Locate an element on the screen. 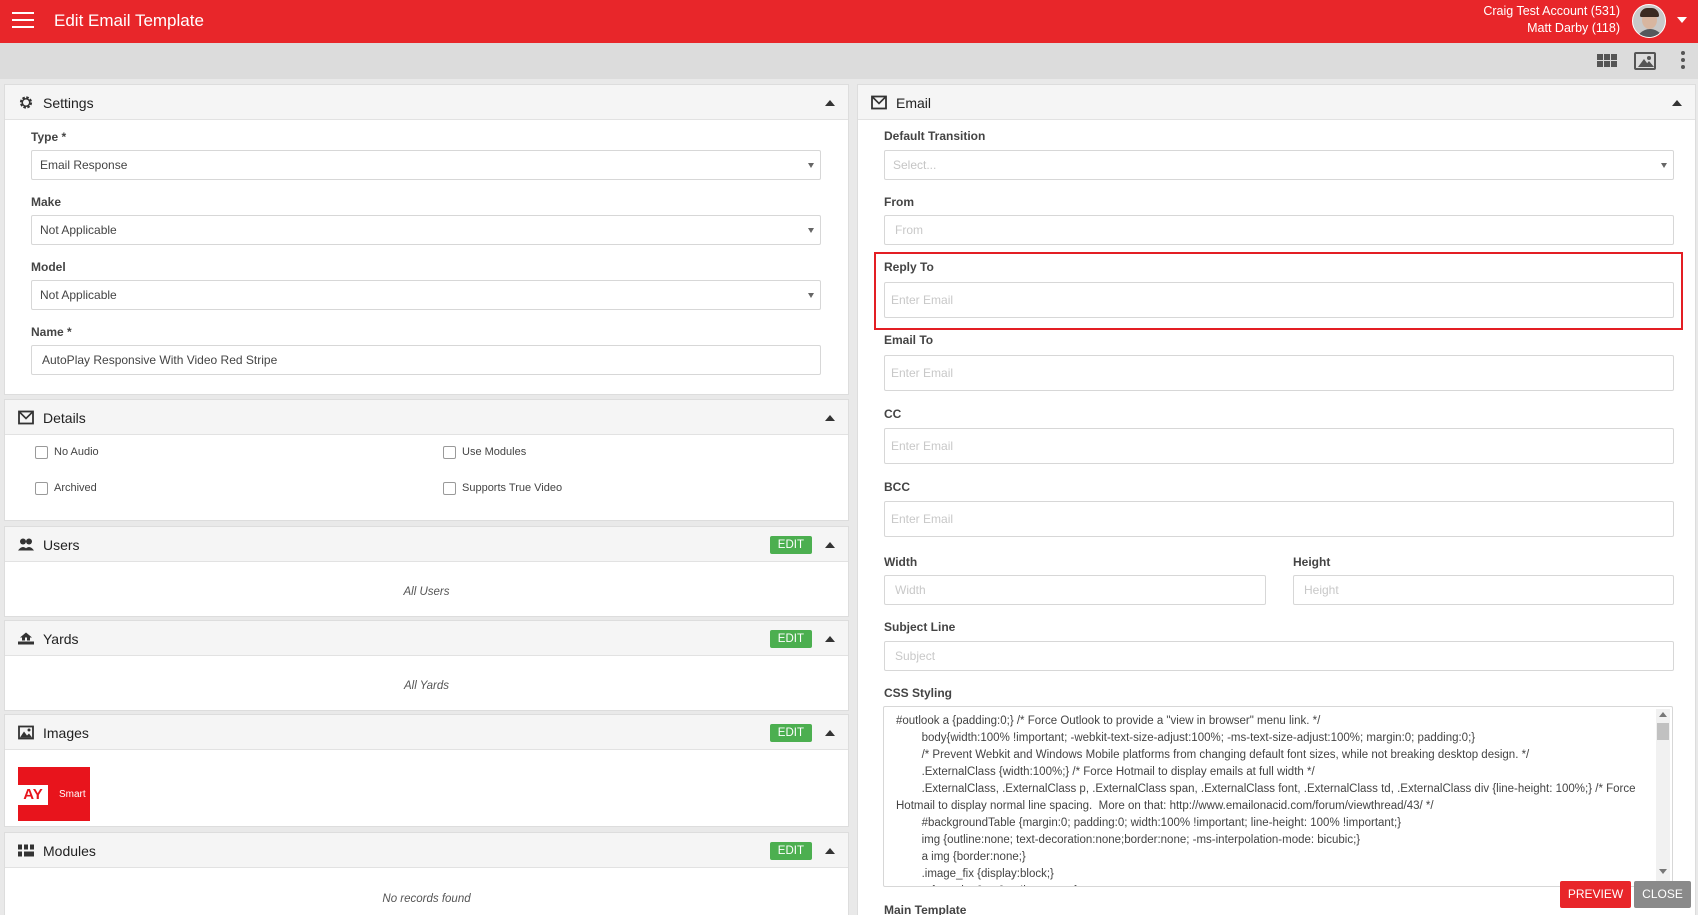 The width and height of the screenshot is (1698, 915). users-panel: Users EDIT All Users is located at coordinates (426, 571).